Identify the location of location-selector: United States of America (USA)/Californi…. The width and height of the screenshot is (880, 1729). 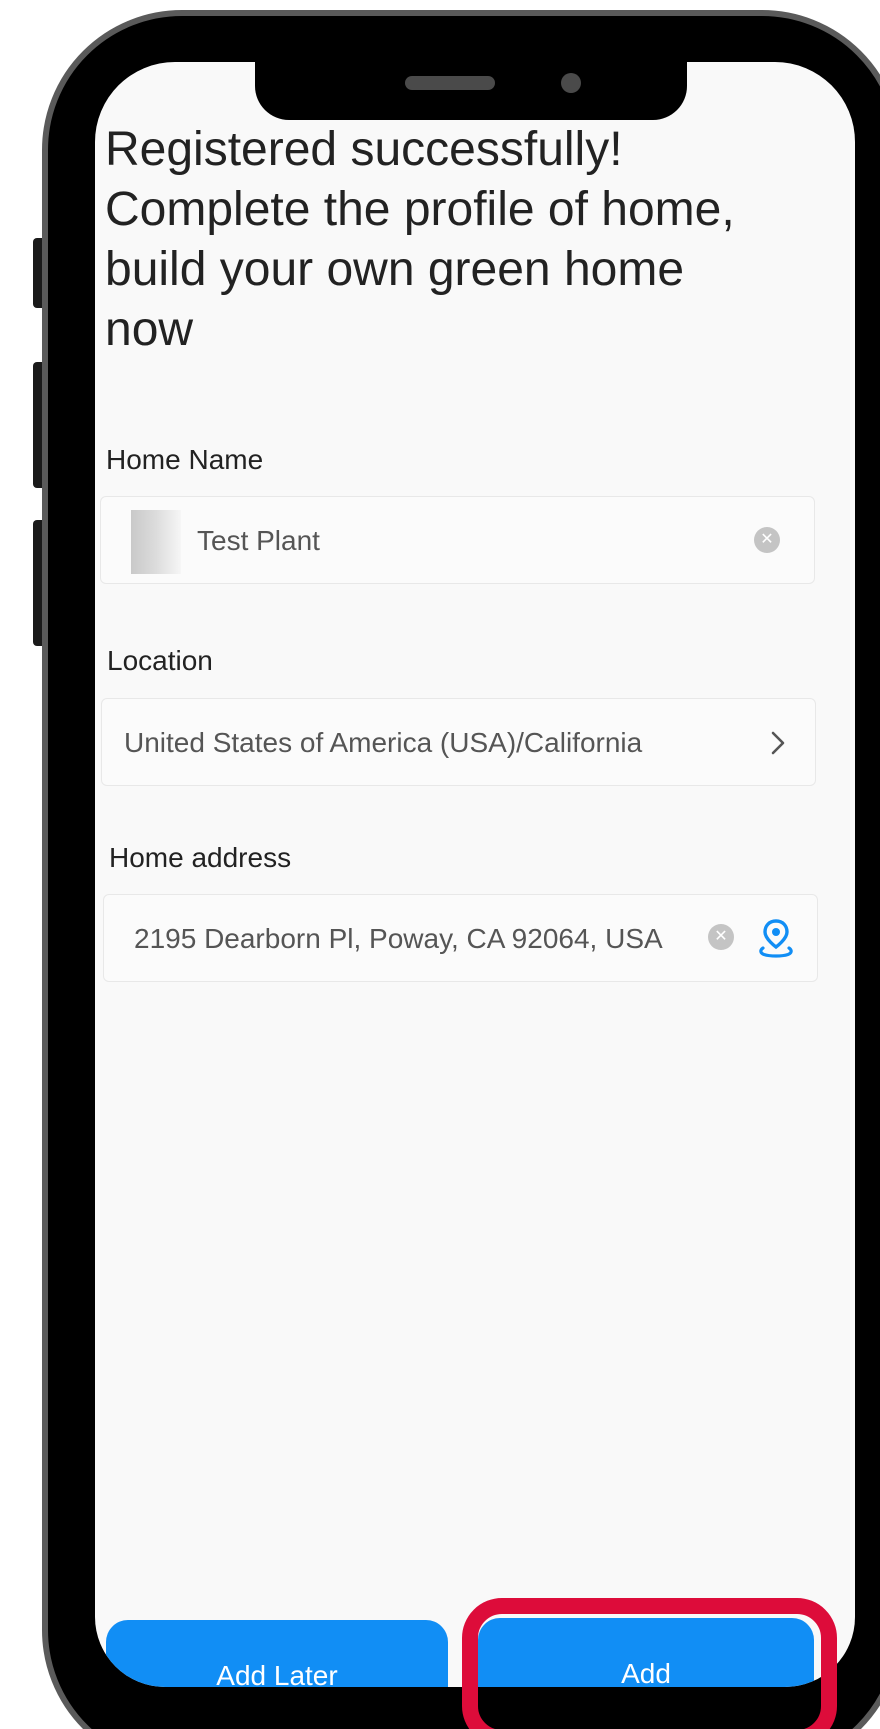
(458, 742).